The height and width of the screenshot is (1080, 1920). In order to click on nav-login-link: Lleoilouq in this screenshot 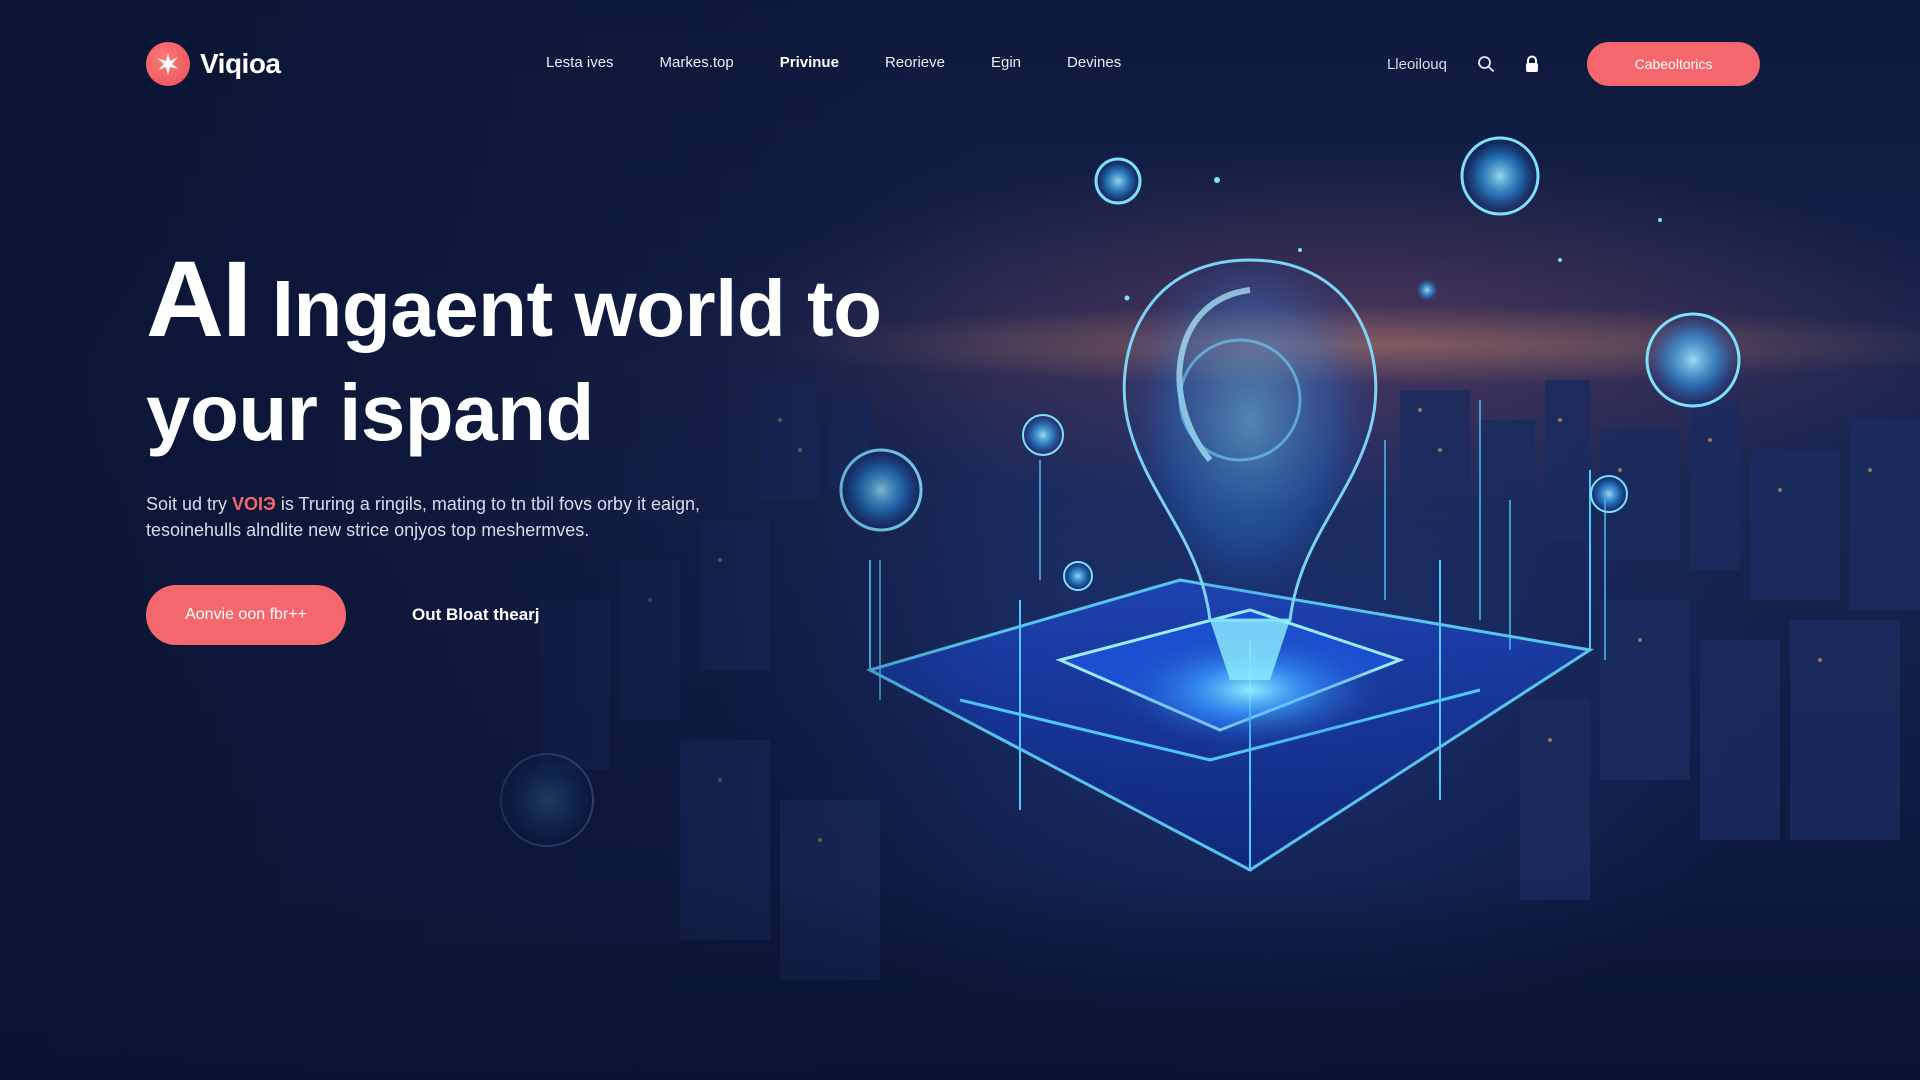, I will do `click(1417, 64)`.